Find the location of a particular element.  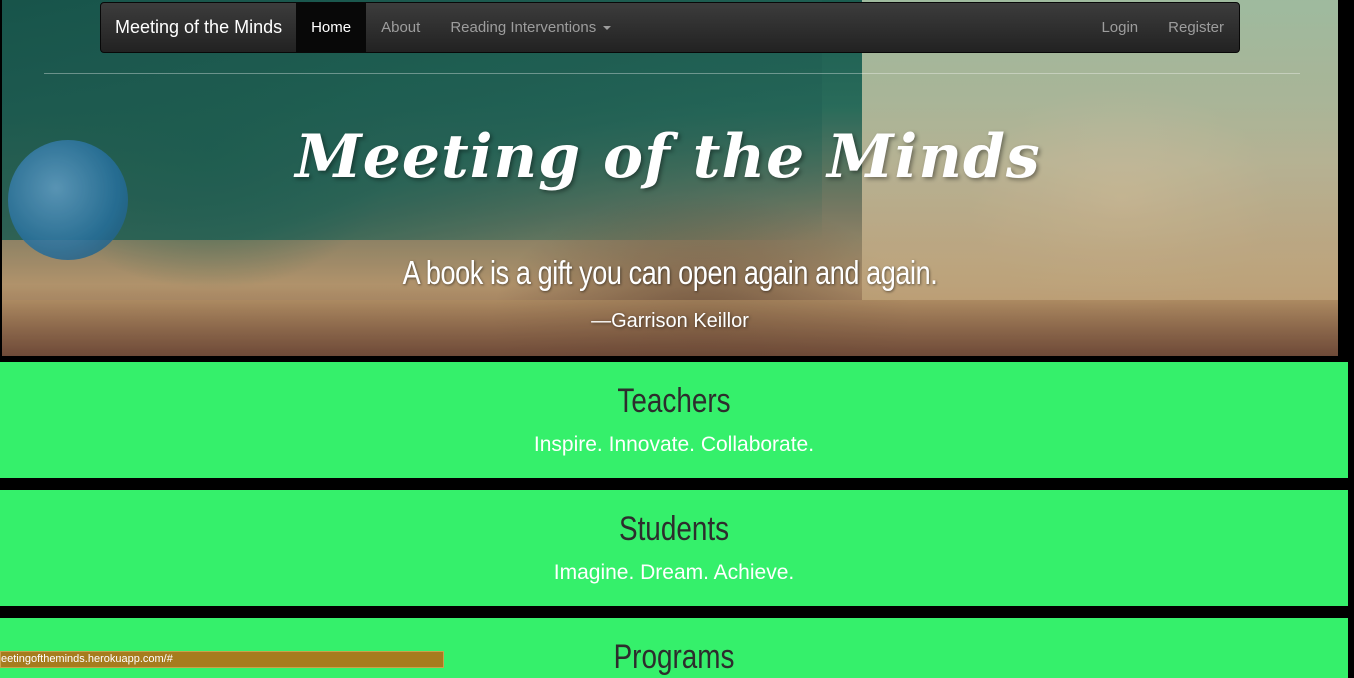

nav-right-group: Login Register is located at coordinates (1162, 27).